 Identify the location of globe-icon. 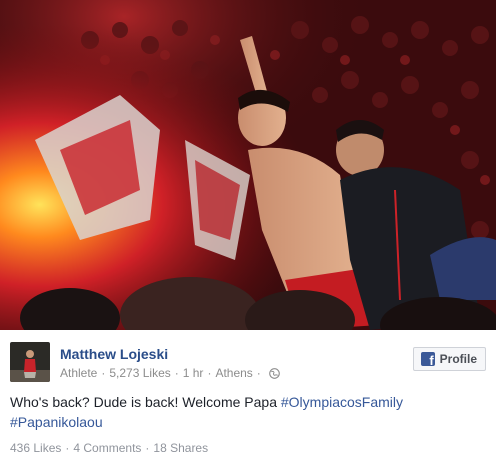
(274, 373).